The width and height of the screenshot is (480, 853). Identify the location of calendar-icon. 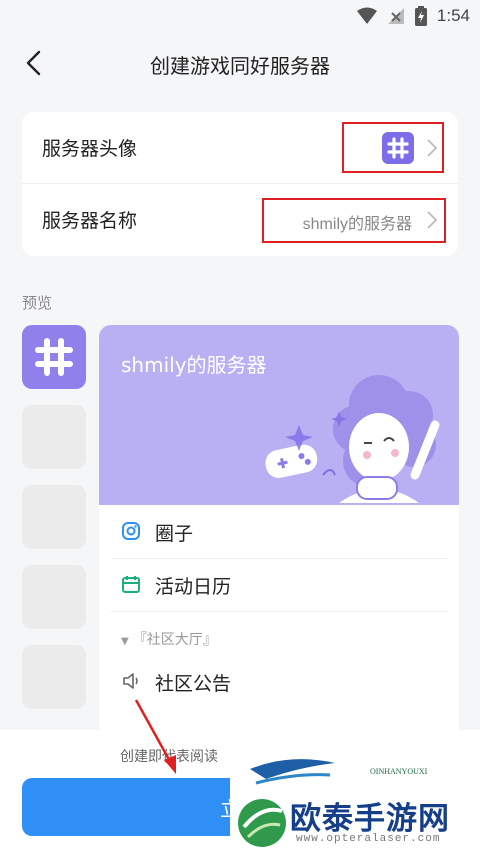
(131, 584).